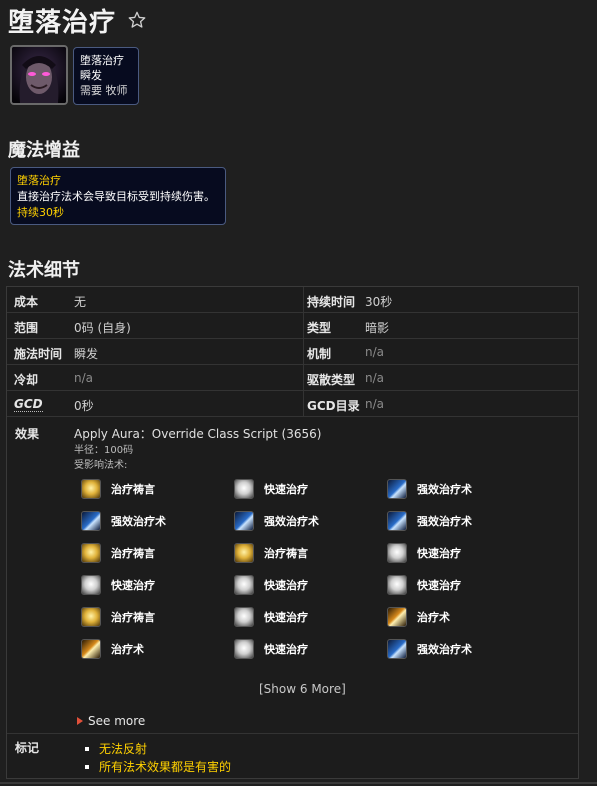  What do you see at coordinates (91, 75) in the screenshot?
I see `spell-tooltip-cast: 瞬发` at bounding box center [91, 75].